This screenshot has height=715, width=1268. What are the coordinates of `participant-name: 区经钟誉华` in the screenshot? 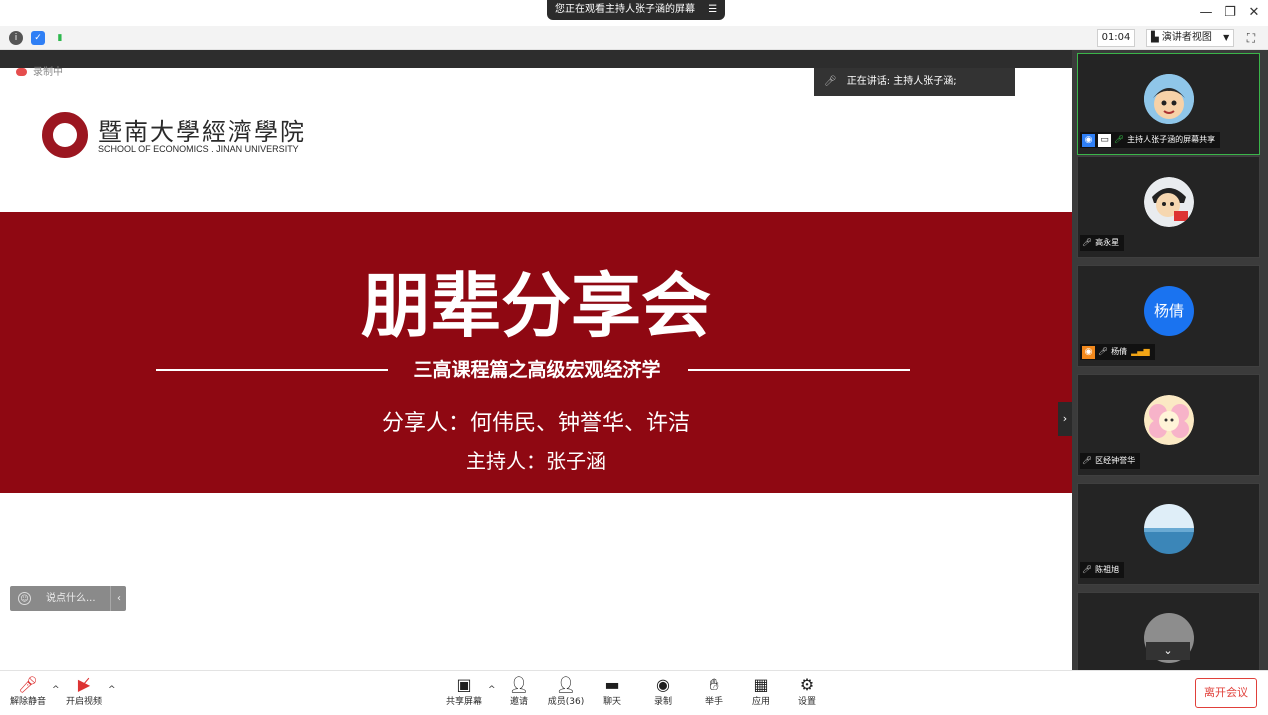 It's located at (1115, 460).